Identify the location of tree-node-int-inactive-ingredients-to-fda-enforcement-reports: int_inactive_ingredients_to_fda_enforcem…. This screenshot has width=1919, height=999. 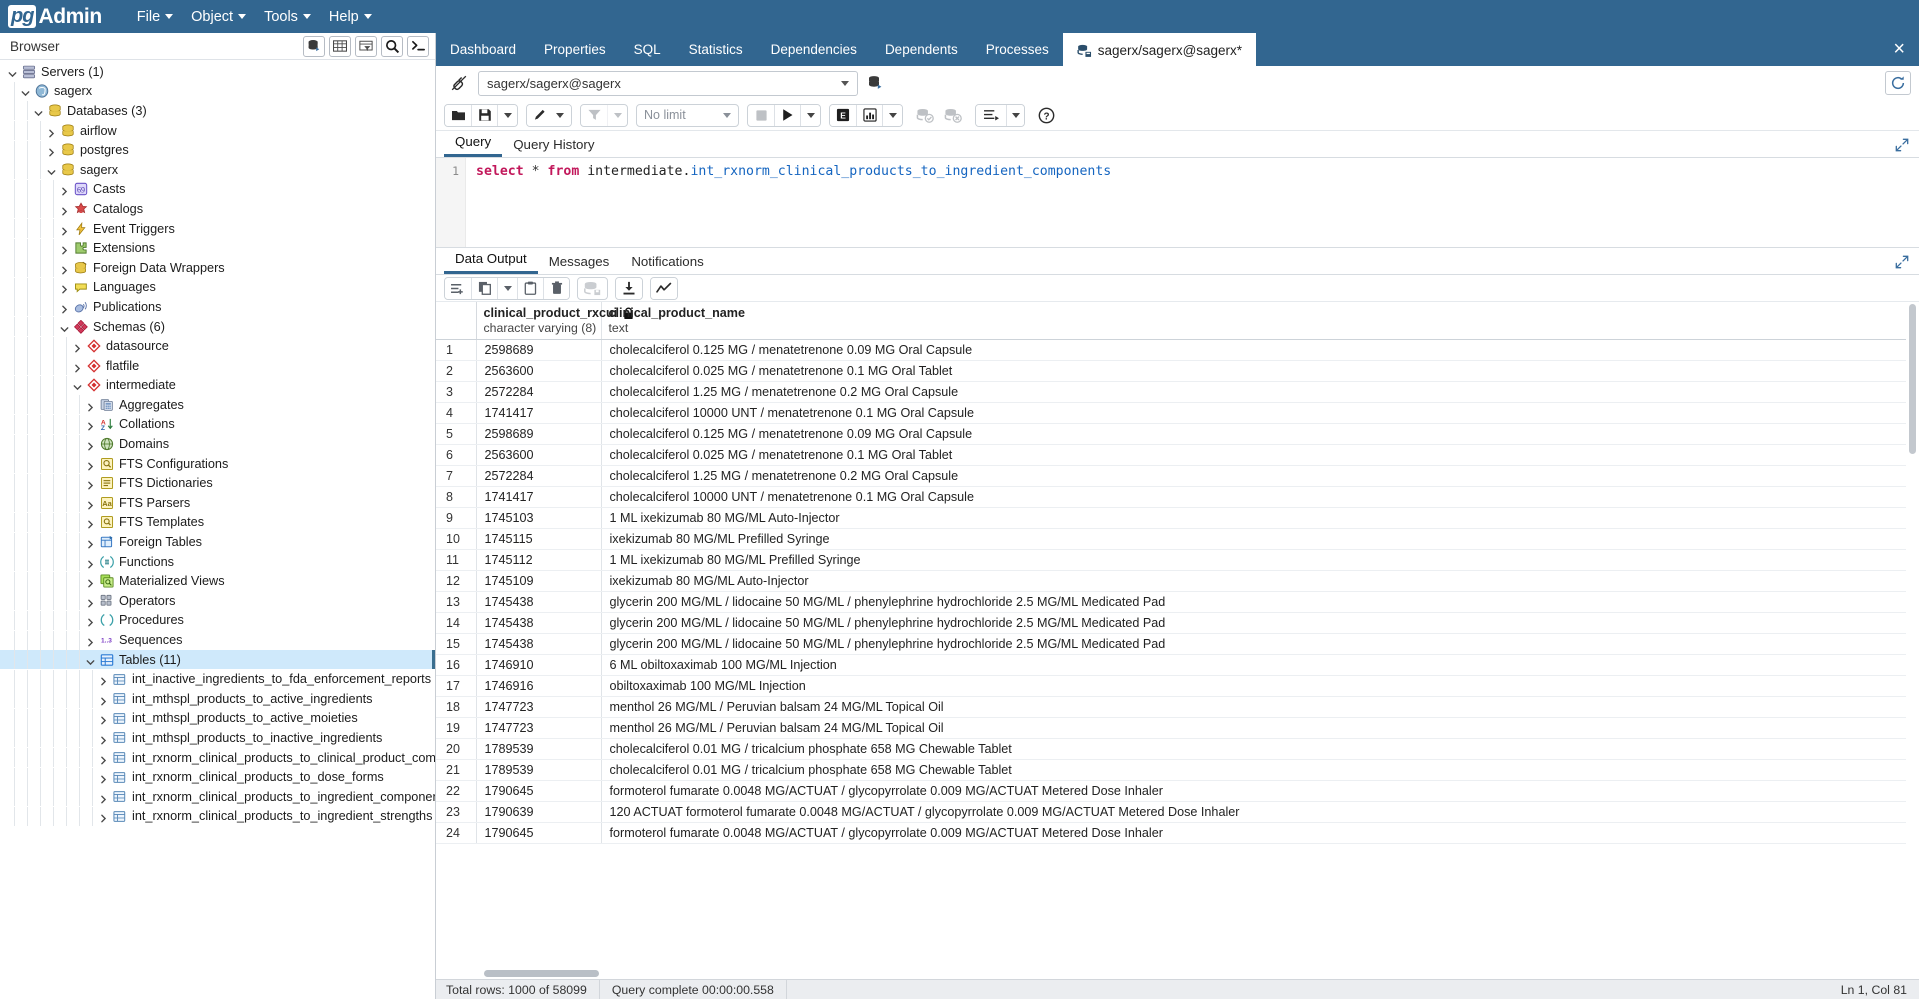
(217, 679).